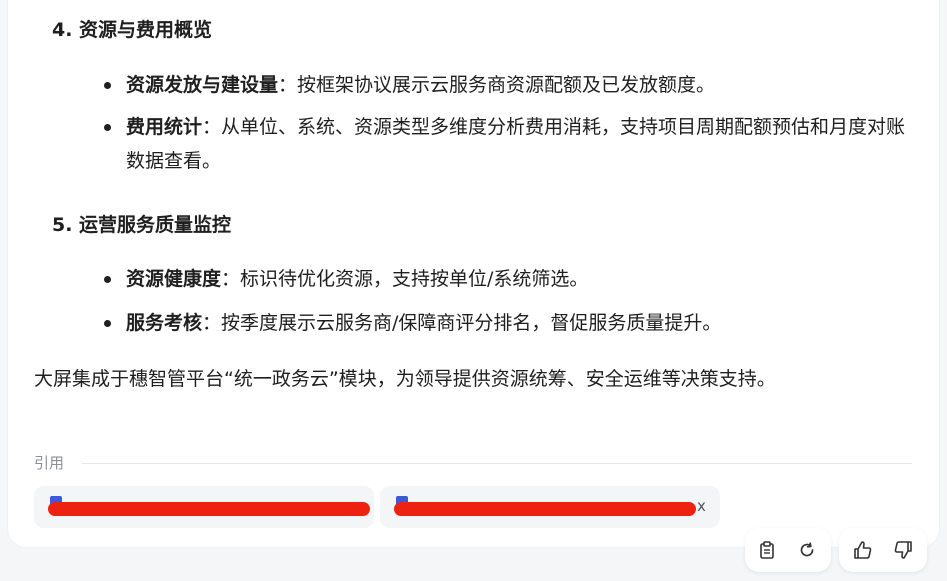  I want to click on reference-title: x, so click(701, 506).